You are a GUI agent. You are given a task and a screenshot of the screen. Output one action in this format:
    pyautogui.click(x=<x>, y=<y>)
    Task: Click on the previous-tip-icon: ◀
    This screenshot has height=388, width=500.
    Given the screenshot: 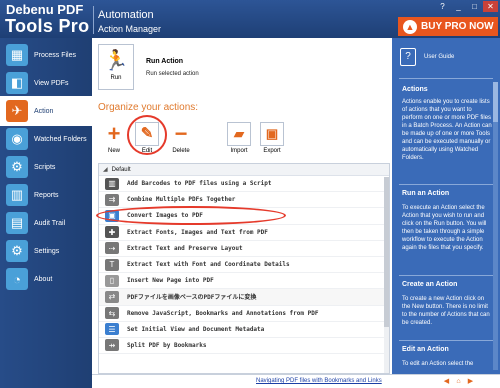 What is the action you would take?
    pyautogui.click(x=446, y=381)
    